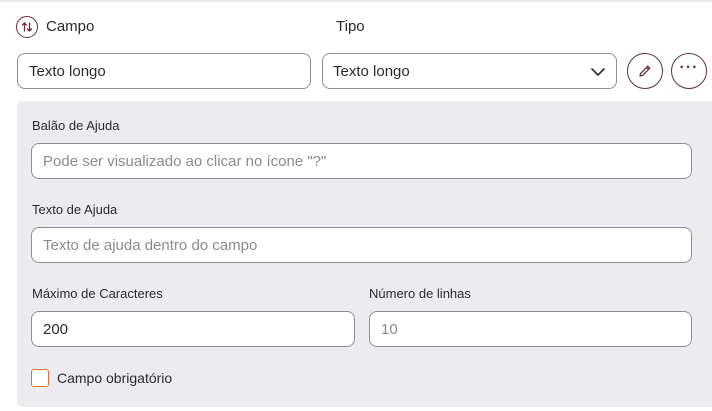 The height and width of the screenshot is (411, 712). I want to click on line-count-input, so click(530, 329).